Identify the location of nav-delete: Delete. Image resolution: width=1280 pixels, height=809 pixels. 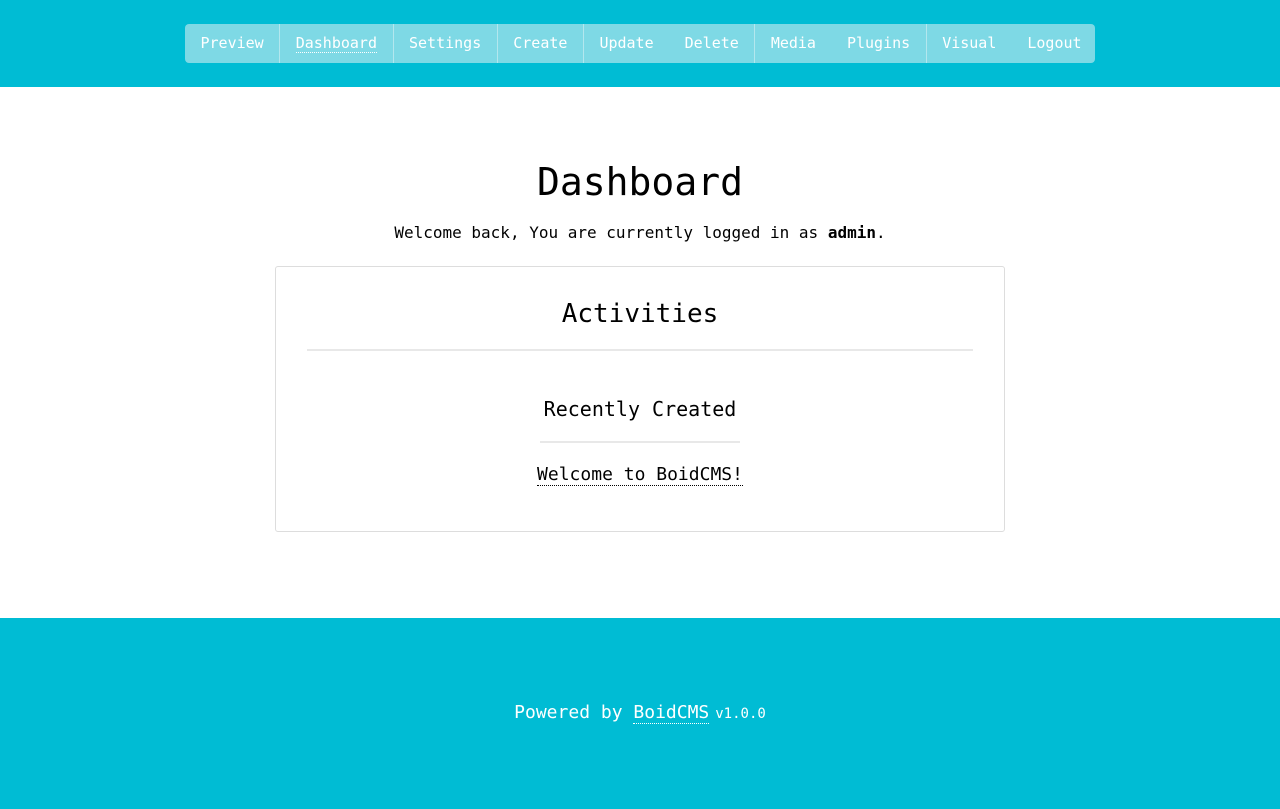
(712, 43).